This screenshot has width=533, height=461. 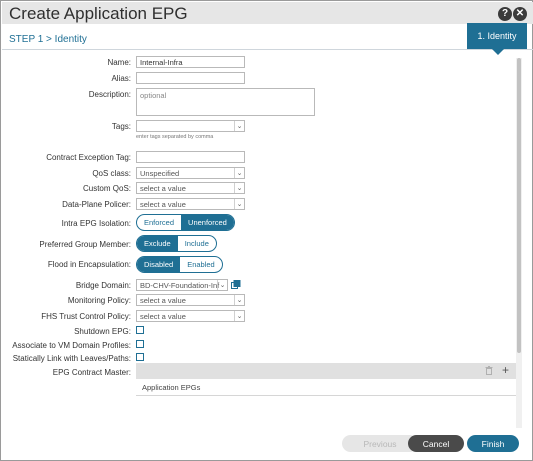 I want to click on exclude-option: Exclude, so click(x=157, y=243).